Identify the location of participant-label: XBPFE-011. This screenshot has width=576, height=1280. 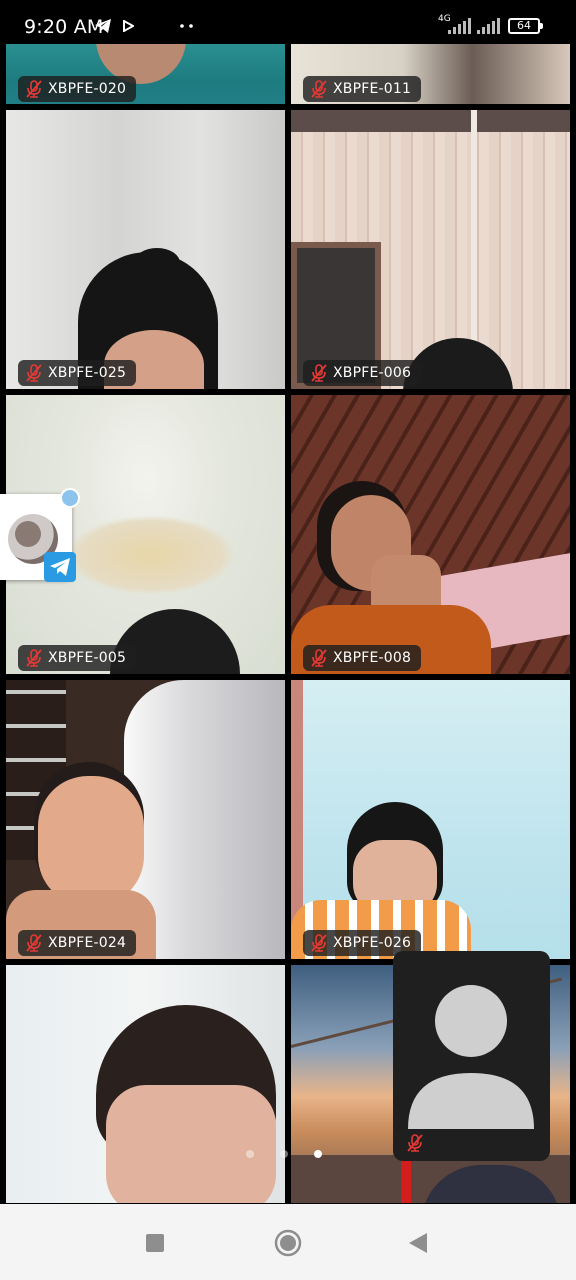
(362, 89).